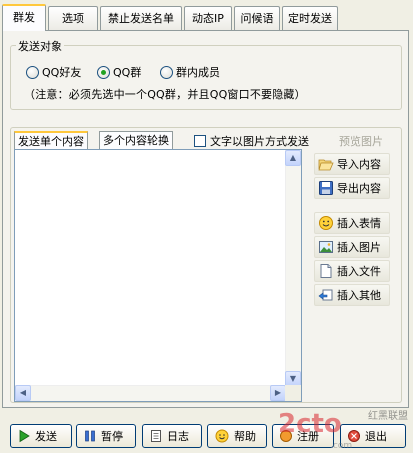 The image size is (413, 453). I want to click on tab-scheduled-send: 定时发送, so click(310, 18).